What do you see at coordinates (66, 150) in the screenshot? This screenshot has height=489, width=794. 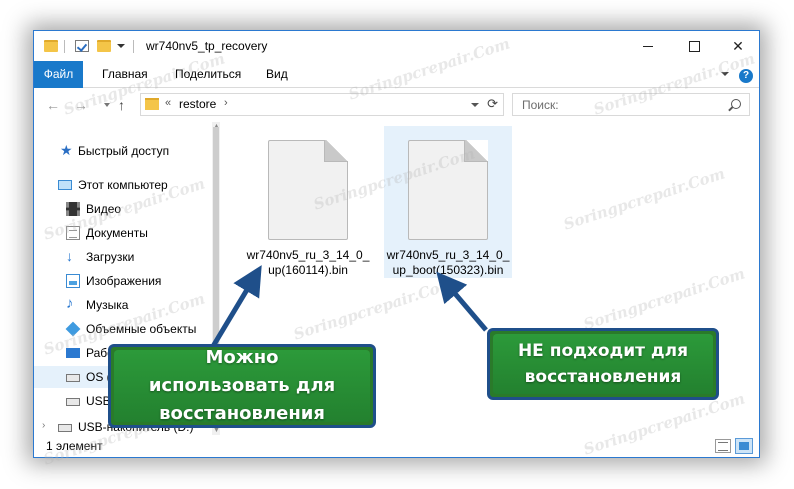 I see `star-icon: ★` at bounding box center [66, 150].